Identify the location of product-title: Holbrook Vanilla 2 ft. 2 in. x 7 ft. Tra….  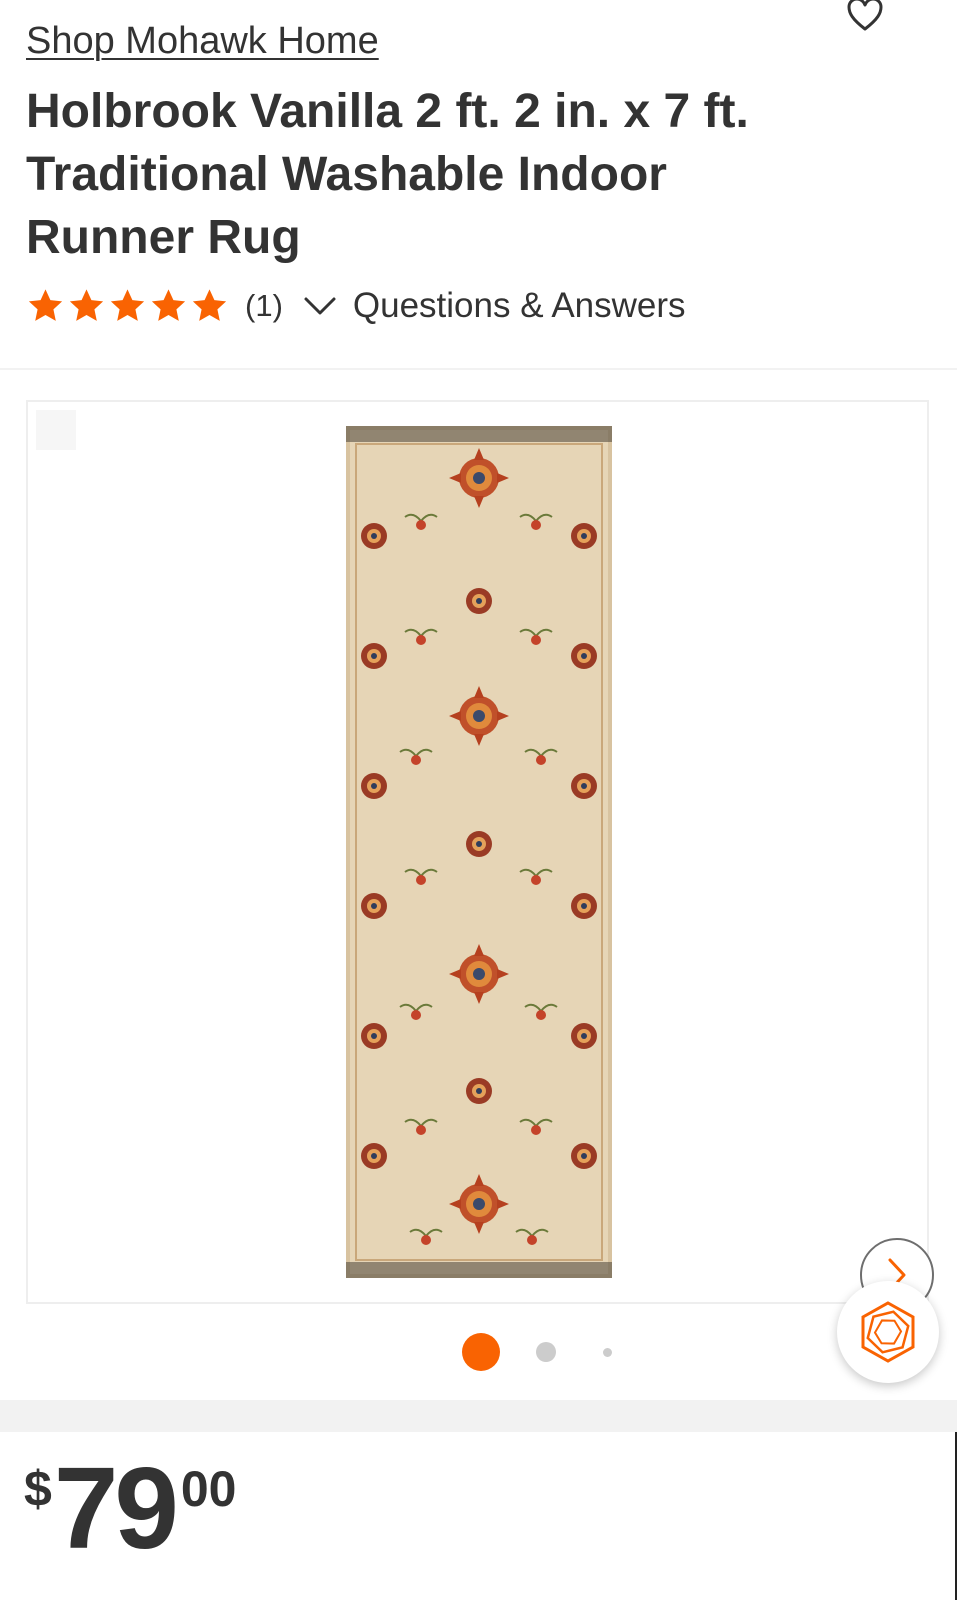
(387, 174).